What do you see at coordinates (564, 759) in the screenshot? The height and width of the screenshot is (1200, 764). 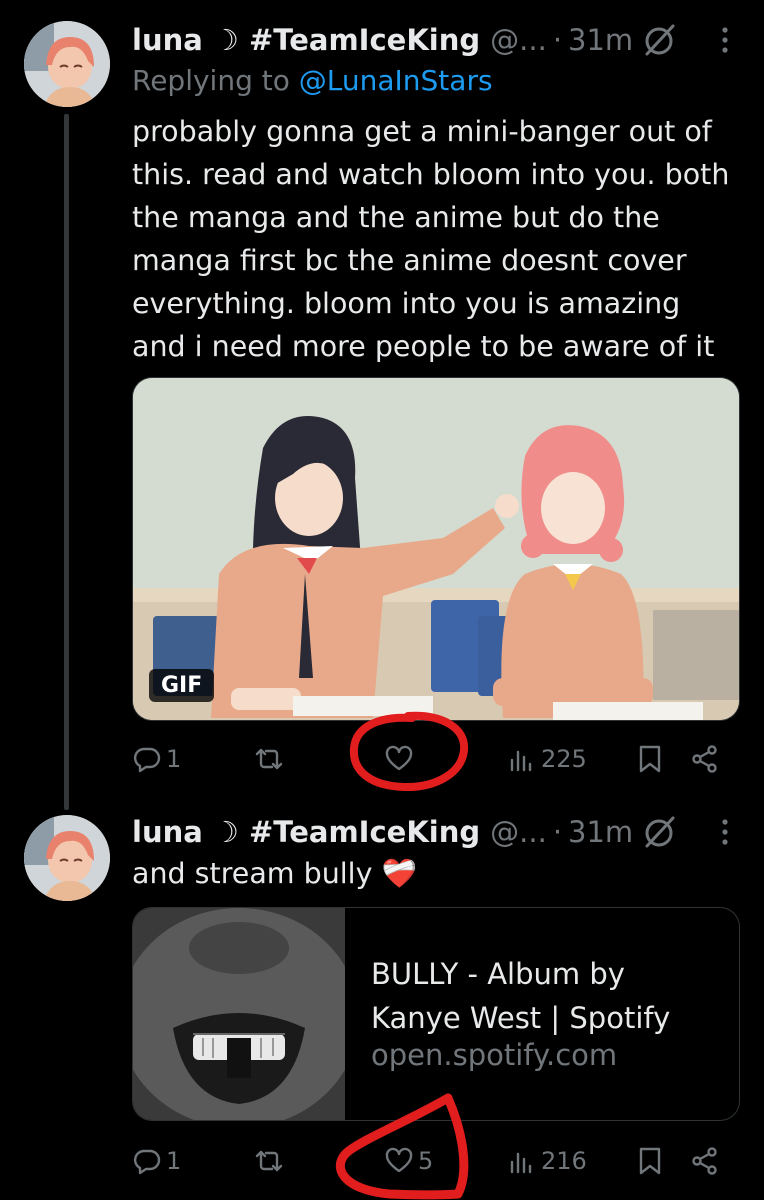 I see `views-count: 225` at bounding box center [564, 759].